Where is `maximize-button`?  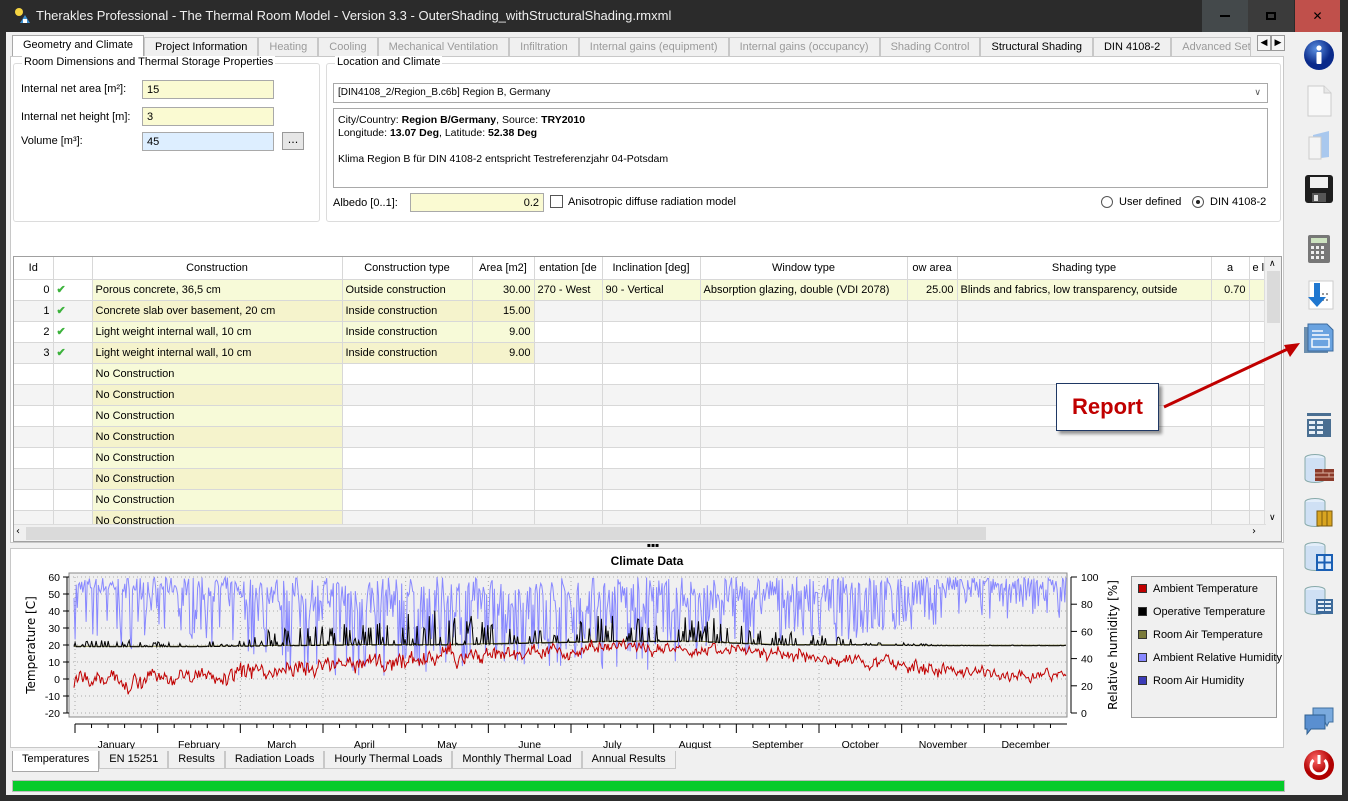 maximize-button is located at coordinates (1271, 16).